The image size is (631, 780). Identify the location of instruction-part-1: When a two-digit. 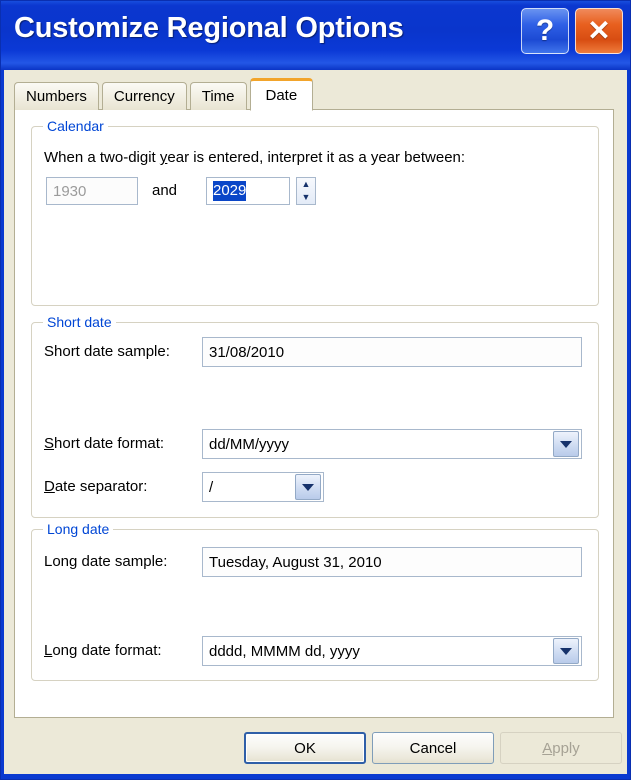
(102, 157).